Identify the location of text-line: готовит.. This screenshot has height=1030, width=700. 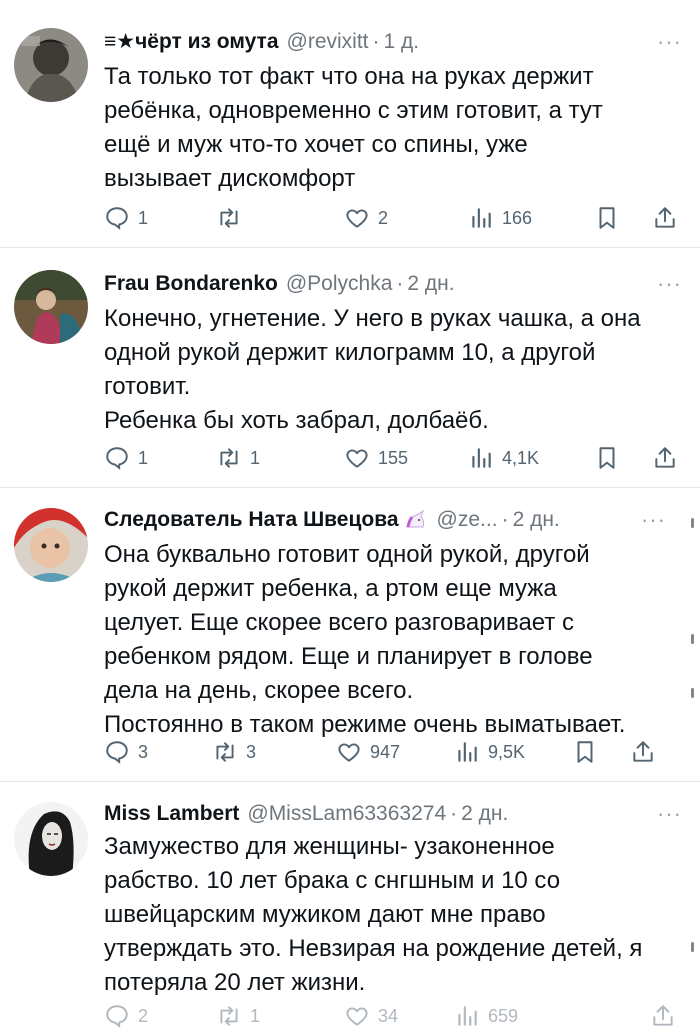
(147, 386).